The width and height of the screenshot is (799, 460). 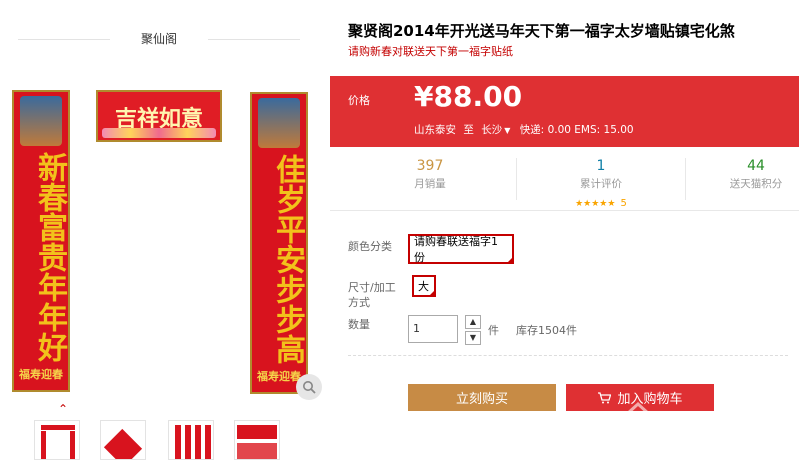 What do you see at coordinates (723, 426) in the screenshot?
I see `watermark-text: OE搜索` at bounding box center [723, 426].